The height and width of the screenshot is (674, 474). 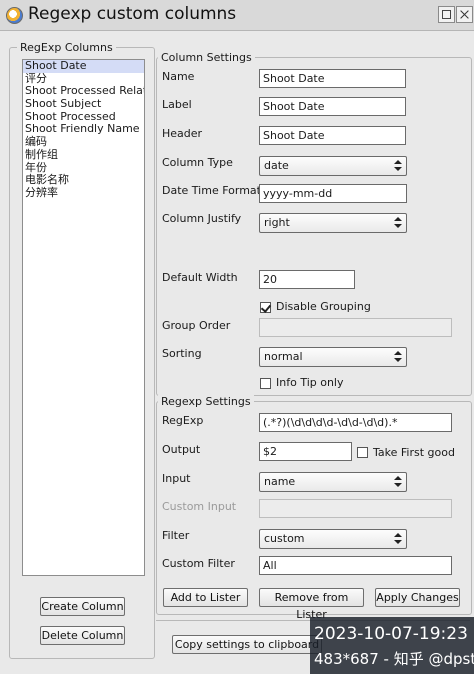 I want to click on apply-changes-button: Apply Changes, so click(x=417, y=597).